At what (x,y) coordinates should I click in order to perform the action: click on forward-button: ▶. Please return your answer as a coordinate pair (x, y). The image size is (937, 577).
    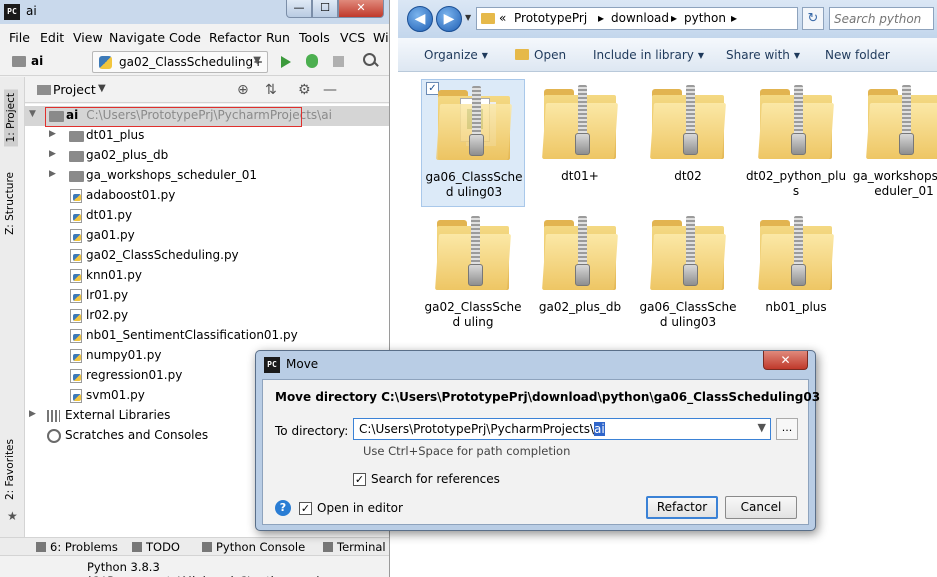
    Looking at the image, I should click on (449, 19).